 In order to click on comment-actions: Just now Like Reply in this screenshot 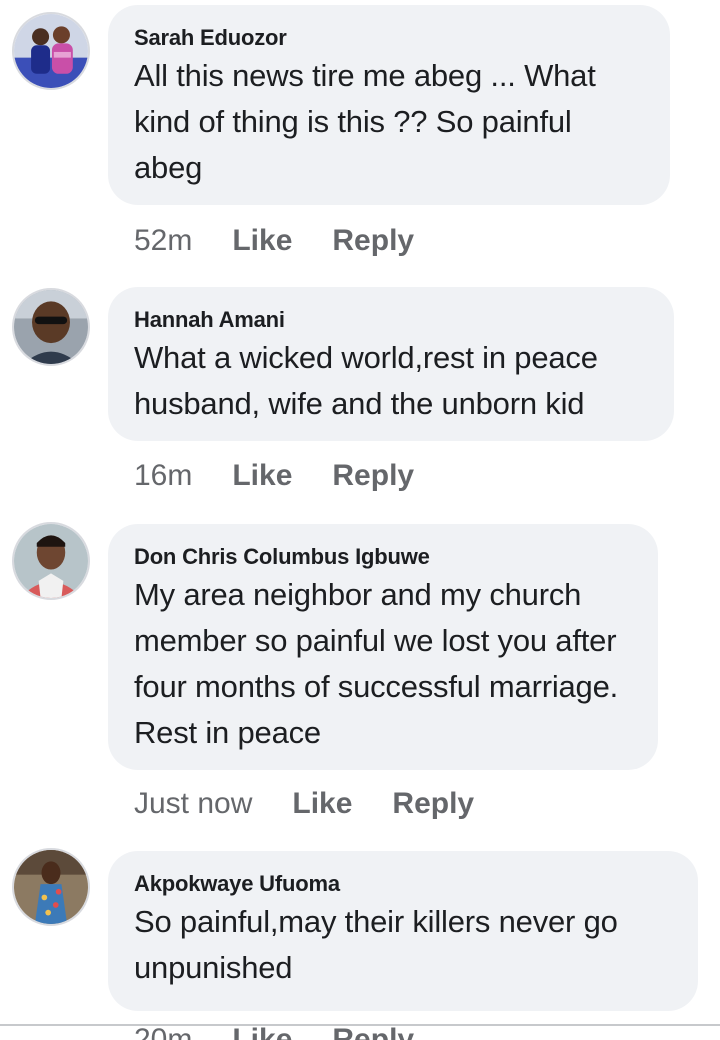, I will do `click(324, 804)`.